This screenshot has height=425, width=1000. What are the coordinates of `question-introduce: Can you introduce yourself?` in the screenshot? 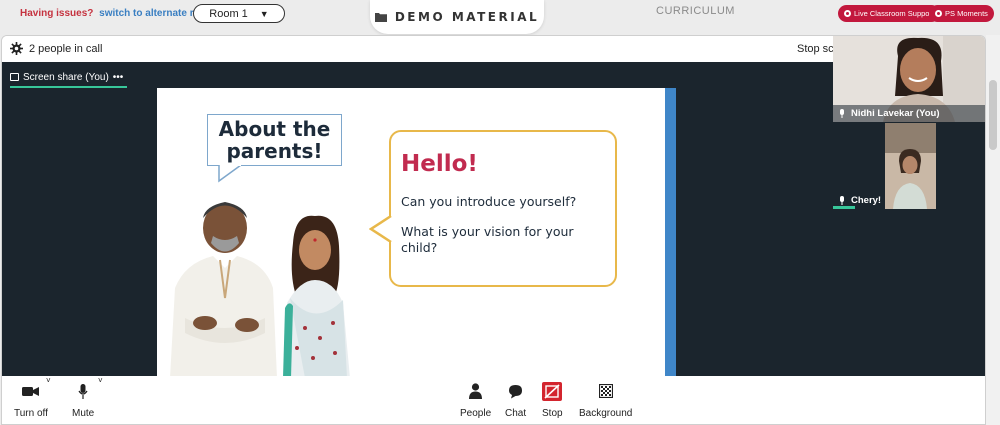 It's located at (489, 201).